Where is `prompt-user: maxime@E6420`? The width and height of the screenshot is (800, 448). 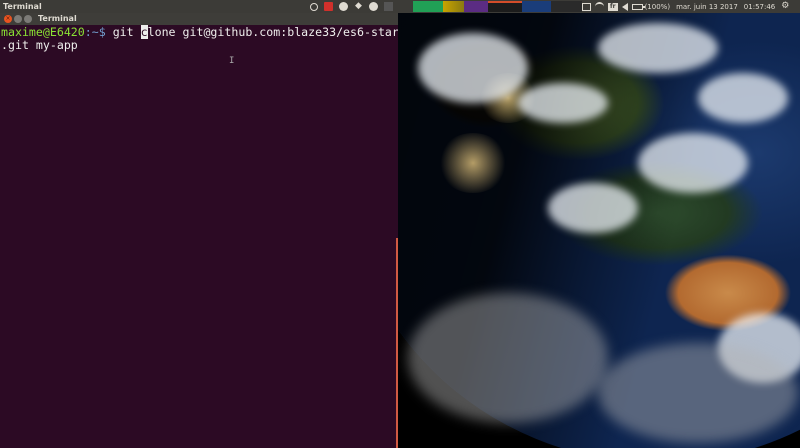 prompt-user: maxime@E6420 is located at coordinates (43, 32).